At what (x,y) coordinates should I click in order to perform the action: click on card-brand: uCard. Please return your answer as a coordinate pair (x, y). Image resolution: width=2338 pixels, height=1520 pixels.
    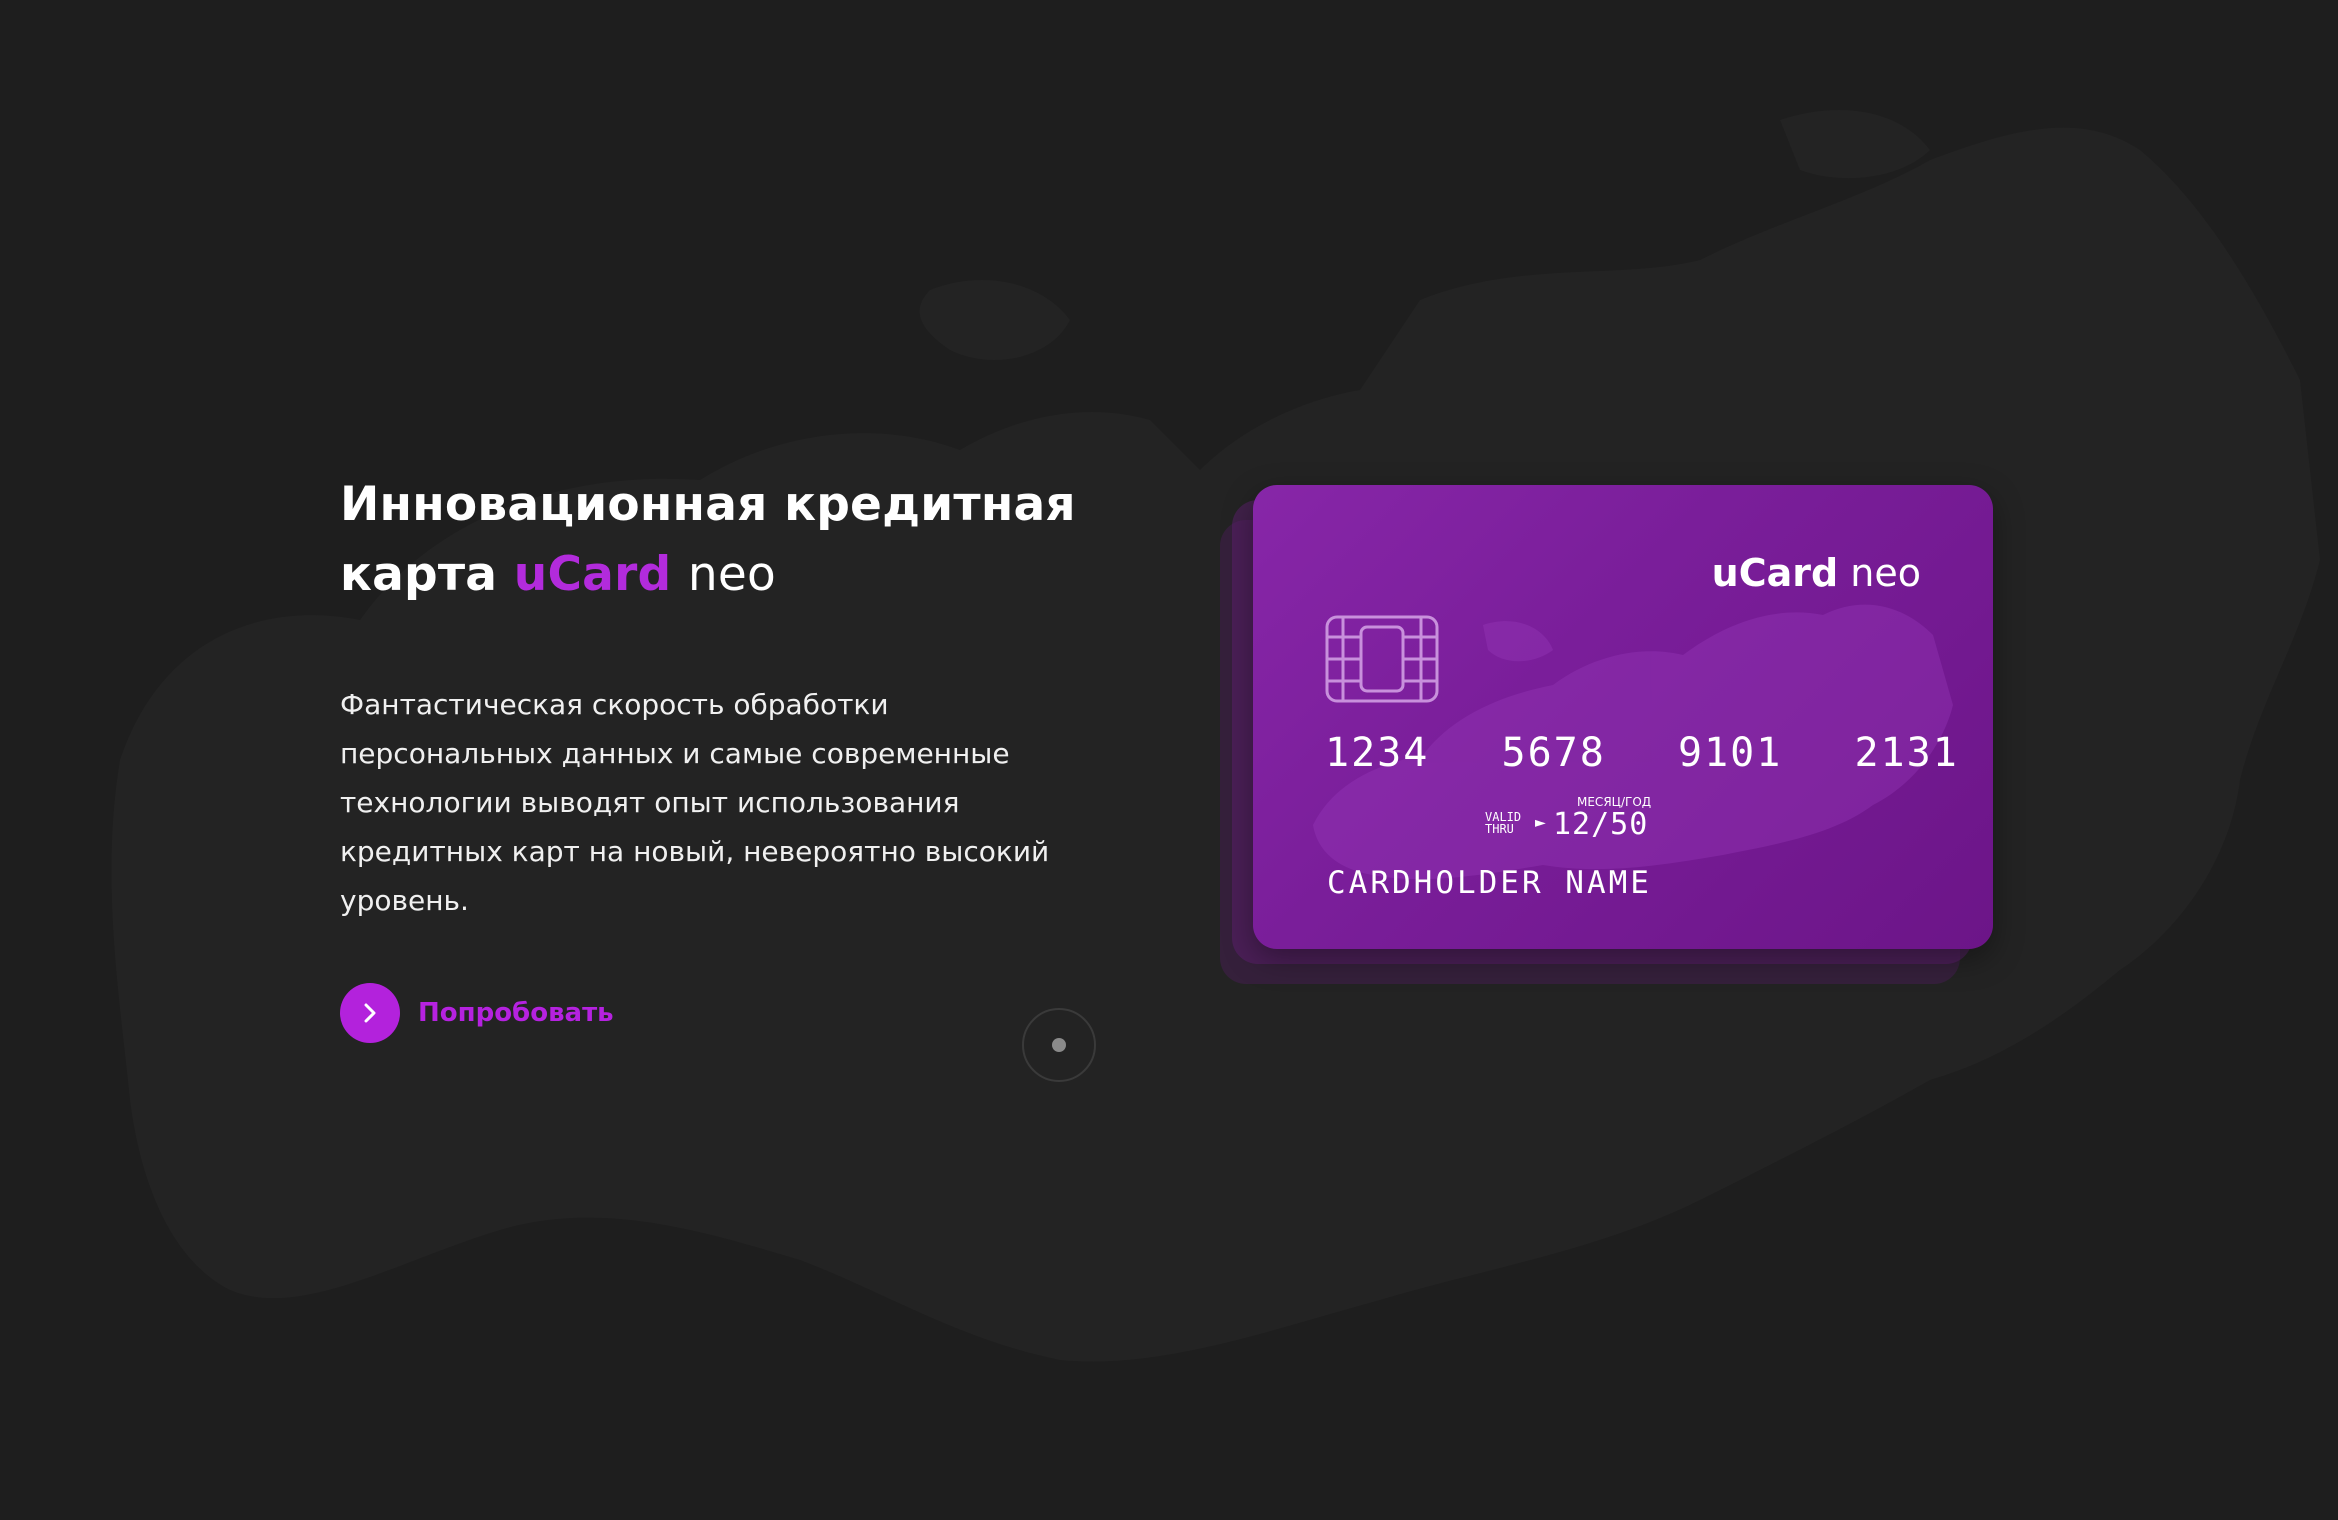
    Looking at the image, I should click on (1775, 573).